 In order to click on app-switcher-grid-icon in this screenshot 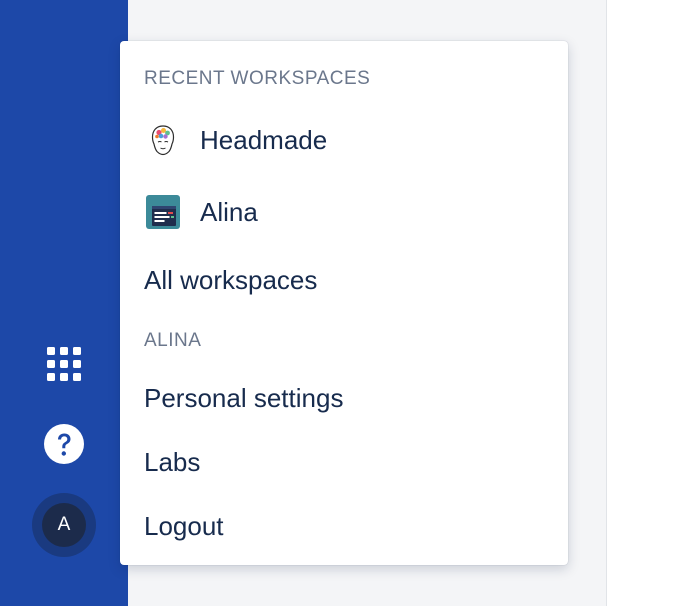, I will do `click(64, 364)`.